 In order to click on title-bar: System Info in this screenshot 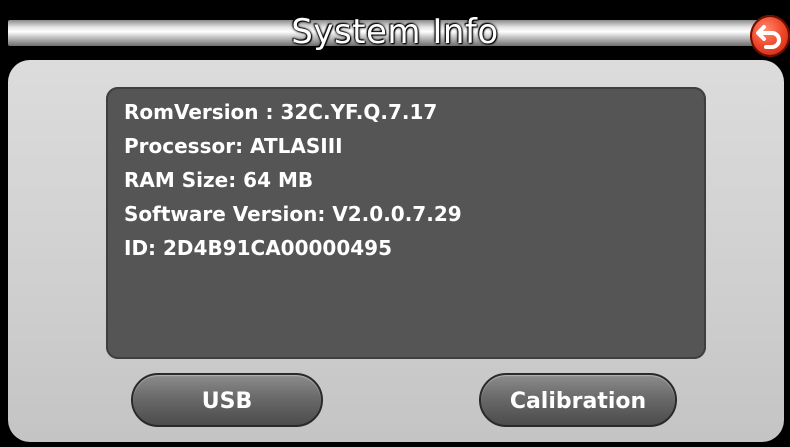, I will do `click(395, 29)`.